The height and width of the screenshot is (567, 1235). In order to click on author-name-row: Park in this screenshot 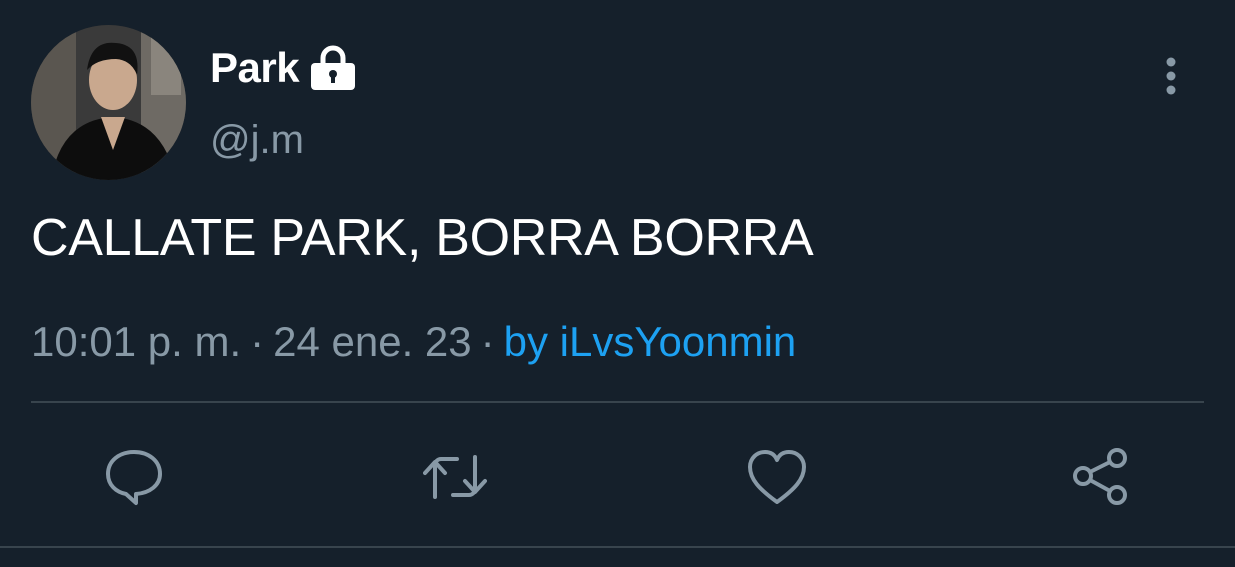, I will do `click(283, 68)`.